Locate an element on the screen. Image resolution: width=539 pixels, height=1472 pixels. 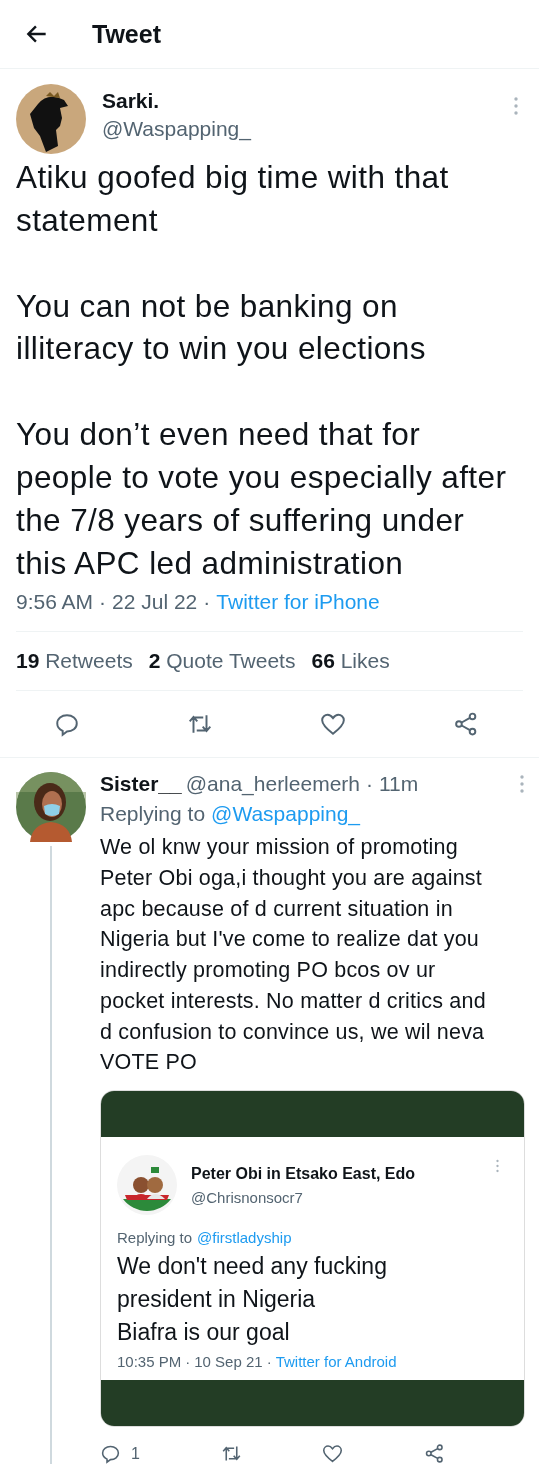
tweet-date: 22 Jul 22 is located at coordinates (155, 602).